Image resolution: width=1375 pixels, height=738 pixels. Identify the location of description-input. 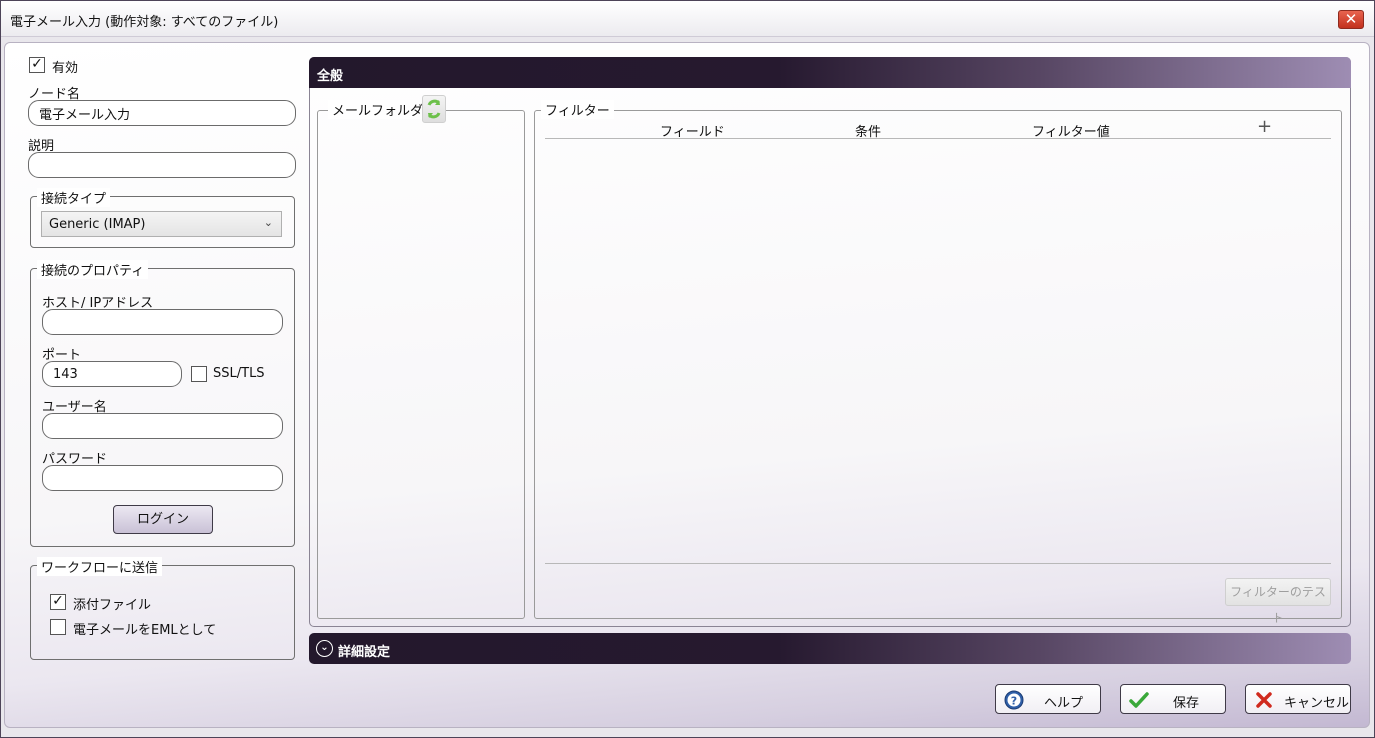
(162, 165).